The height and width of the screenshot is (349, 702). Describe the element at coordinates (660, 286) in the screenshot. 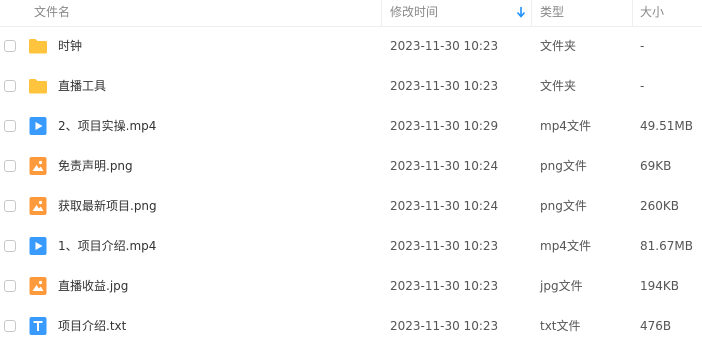

I see `file-size: 194KB` at that location.